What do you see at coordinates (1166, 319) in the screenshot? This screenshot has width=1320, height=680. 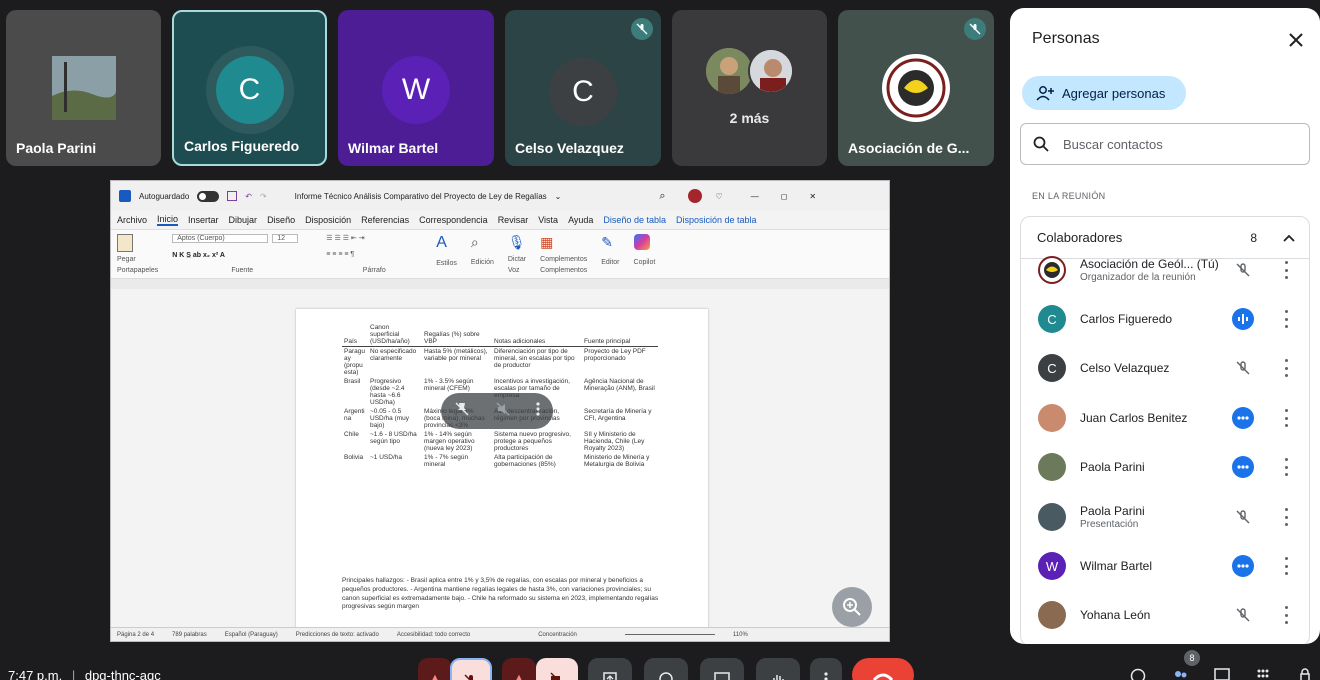 I see `participant-row: C Carlos Figueredo` at bounding box center [1166, 319].